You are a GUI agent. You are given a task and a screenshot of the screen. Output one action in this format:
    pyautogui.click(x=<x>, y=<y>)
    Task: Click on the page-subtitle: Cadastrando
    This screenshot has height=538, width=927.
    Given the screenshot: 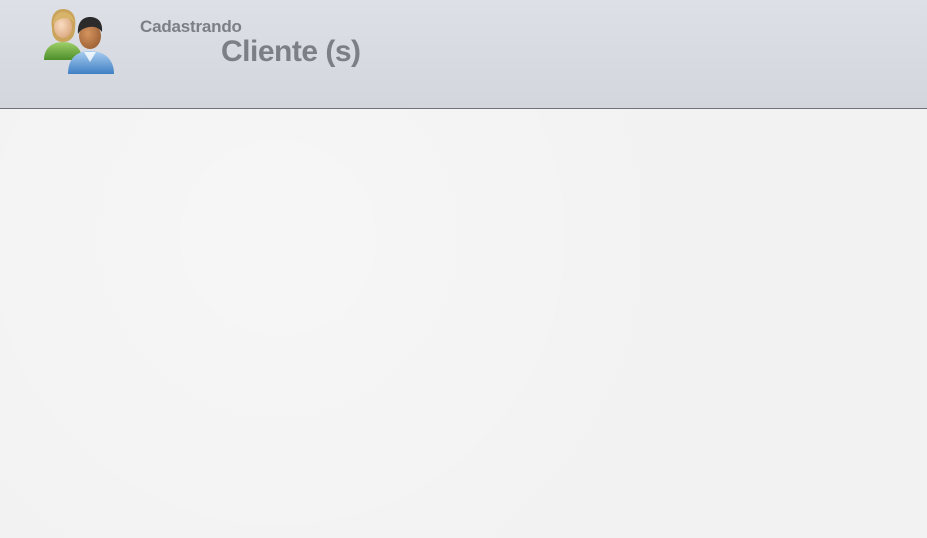 What is the action you would take?
    pyautogui.click(x=191, y=26)
    